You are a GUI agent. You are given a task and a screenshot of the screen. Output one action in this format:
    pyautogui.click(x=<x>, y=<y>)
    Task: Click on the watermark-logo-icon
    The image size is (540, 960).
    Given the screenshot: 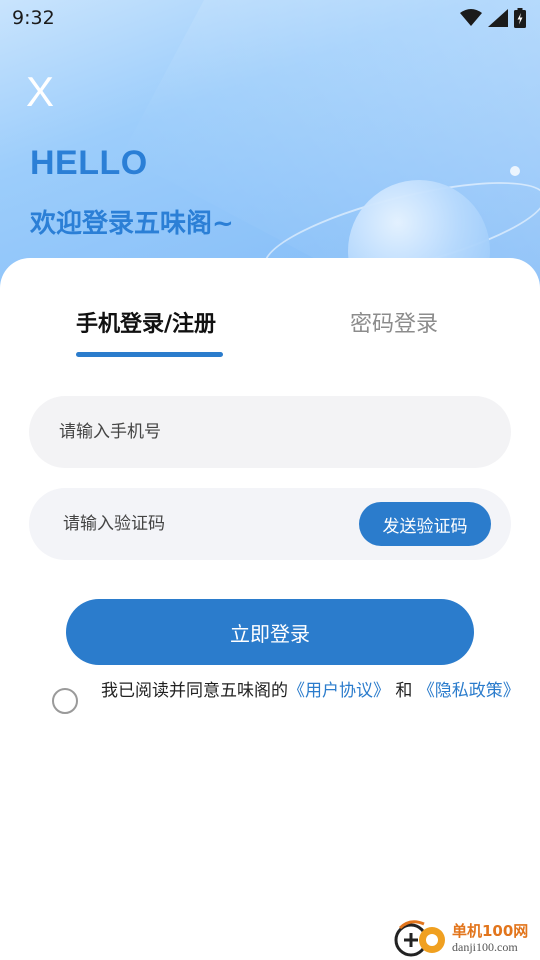 What is the action you would take?
    pyautogui.click(x=419, y=938)
    